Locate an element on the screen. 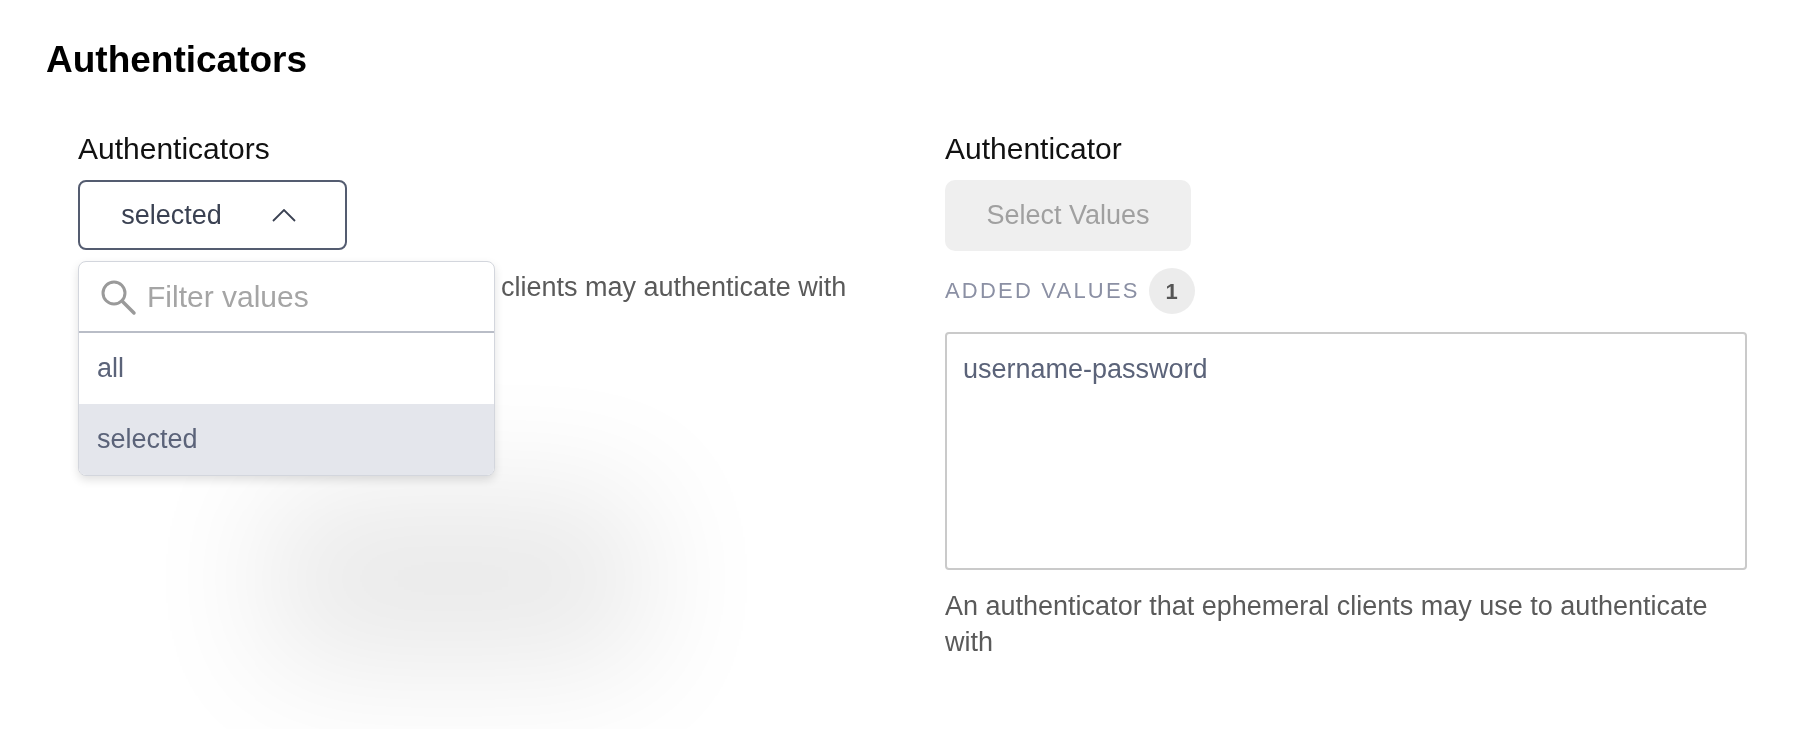 The width and height of the screenshot is (1810, 729). chevron-icon is located at coordinates (283, 215).